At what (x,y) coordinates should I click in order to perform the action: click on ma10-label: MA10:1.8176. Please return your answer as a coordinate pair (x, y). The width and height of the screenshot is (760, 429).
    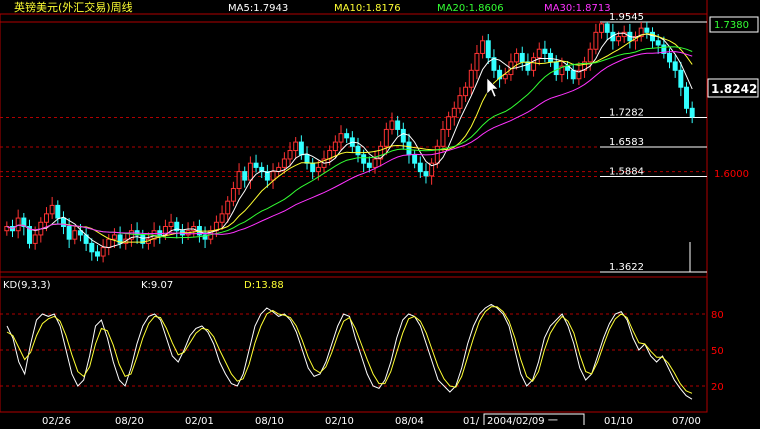
    Looking at the image, I should click on (367, 8).